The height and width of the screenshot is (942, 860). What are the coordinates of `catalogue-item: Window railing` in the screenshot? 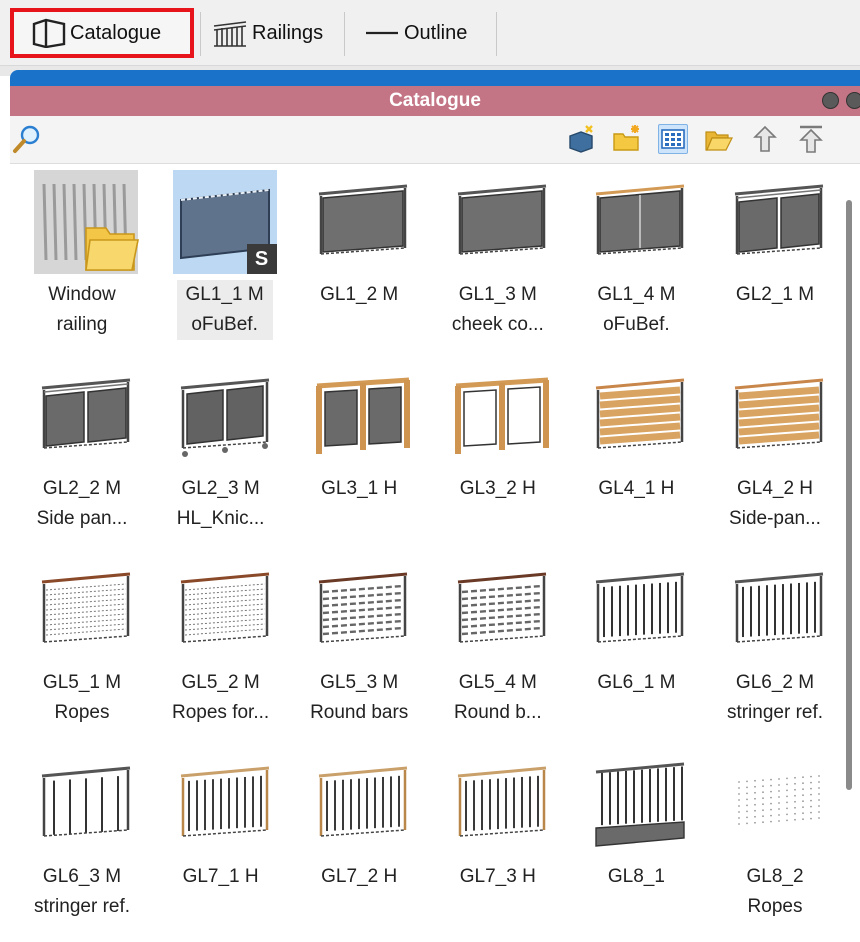 It's located at (82, 265).